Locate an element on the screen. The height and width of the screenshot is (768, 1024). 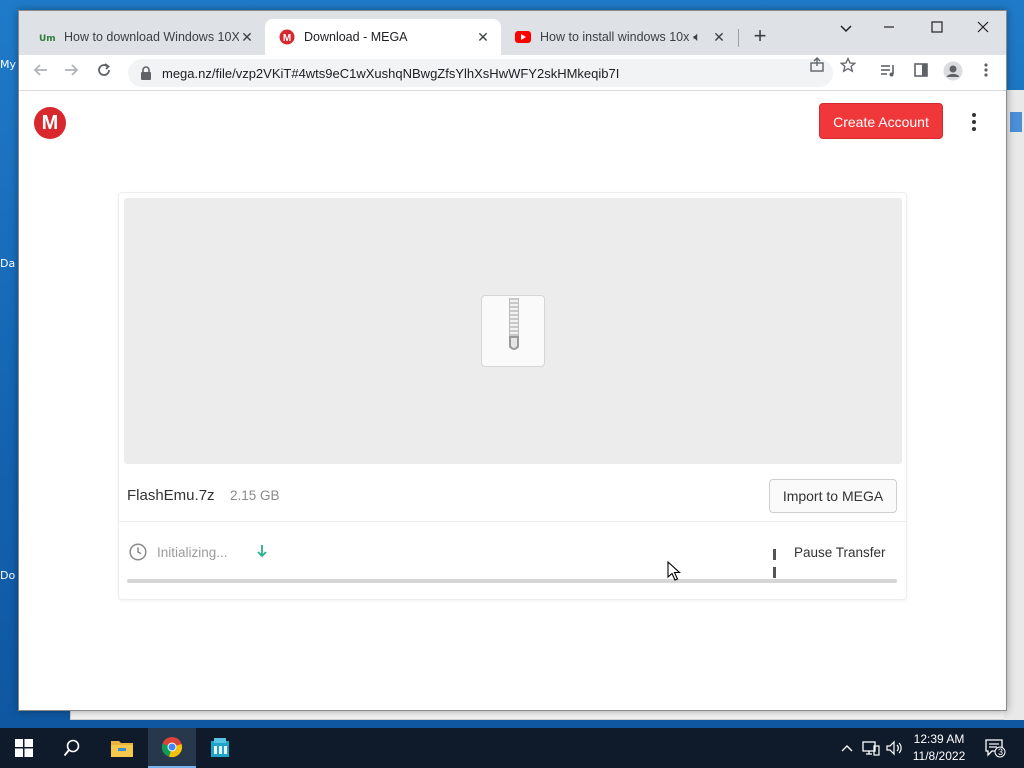
speaker-icon: 🔈︎ is located at coordinates (697, 37).